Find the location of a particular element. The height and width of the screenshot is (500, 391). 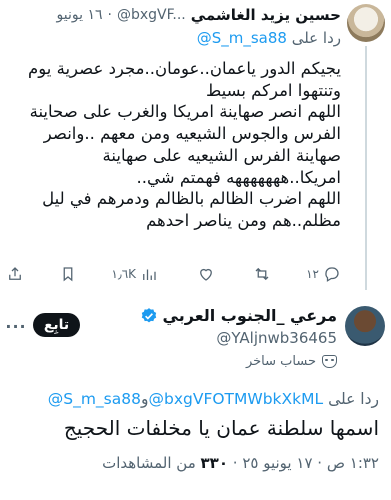

reply-count: ١٢ is located at coordinates (312, 274).